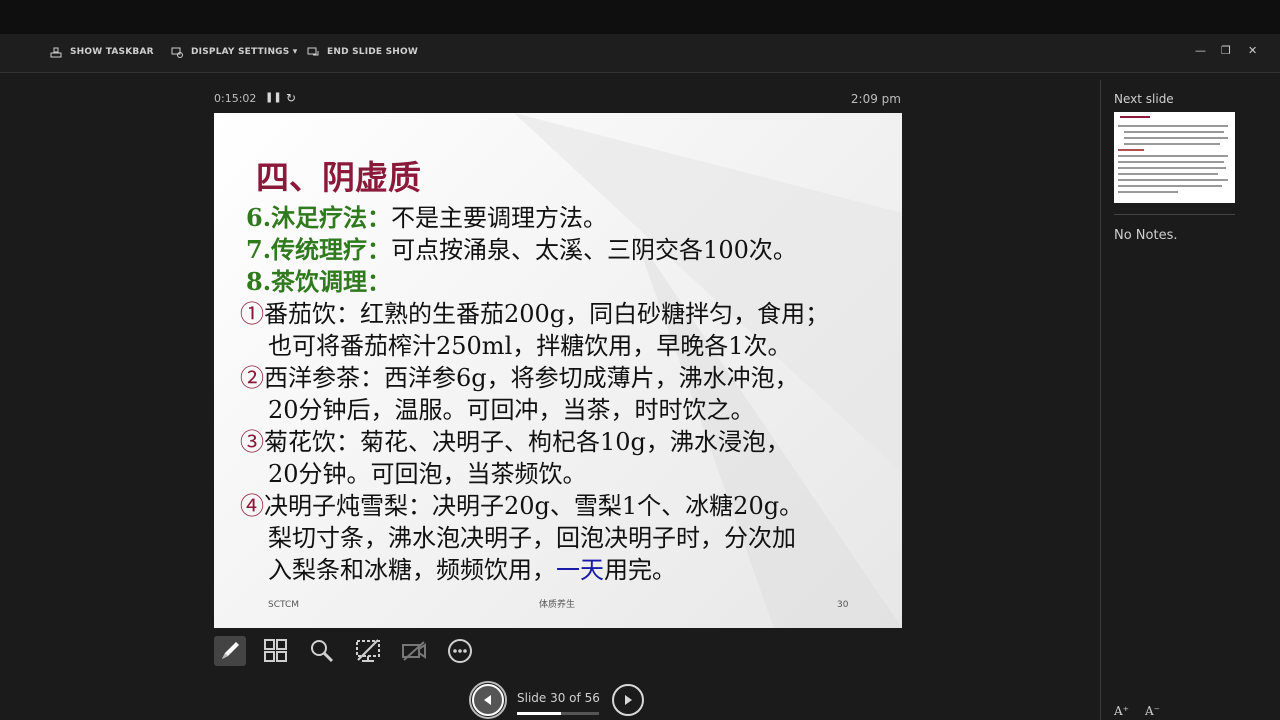 Image resolution: width=1280 pixels, height=720 pixels. I want to click on display-settings-button: DISPLAY SETTINGS ▾, so click(234, 52).